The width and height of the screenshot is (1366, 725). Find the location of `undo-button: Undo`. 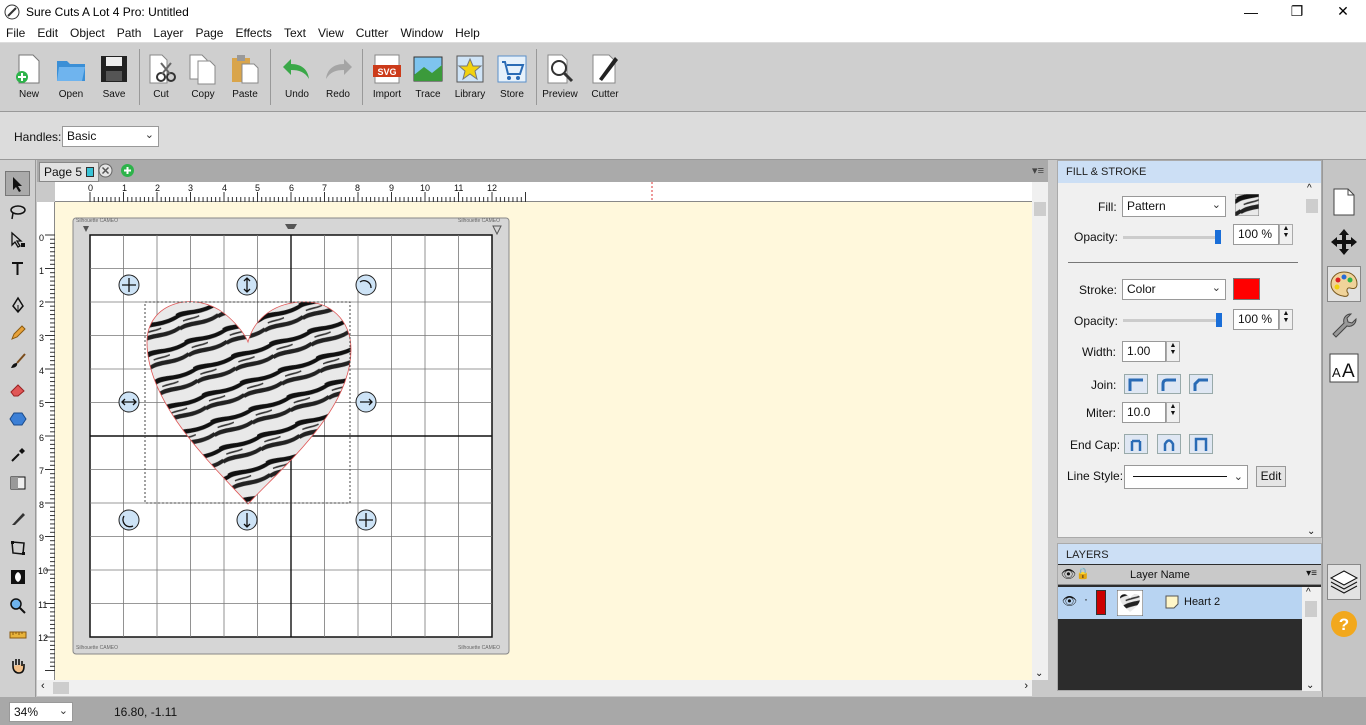

undo-button: Undo is located at coordinates (297, 79).